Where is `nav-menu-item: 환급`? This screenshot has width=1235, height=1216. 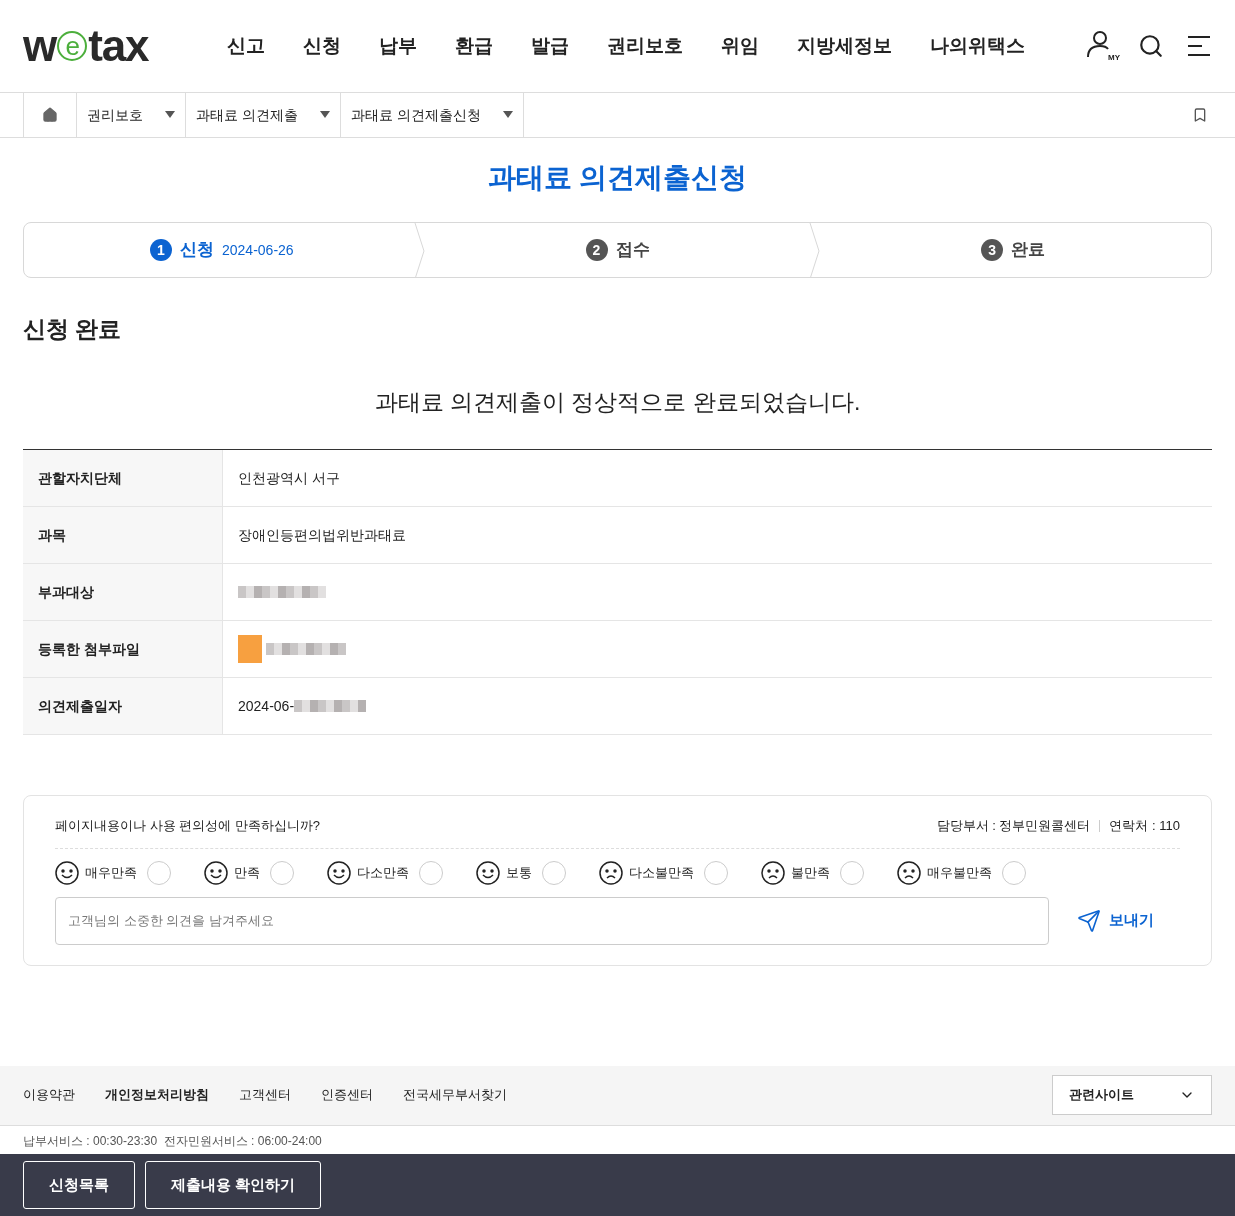 nav-menu-item: 환급 is located at coordinates (474, 46).